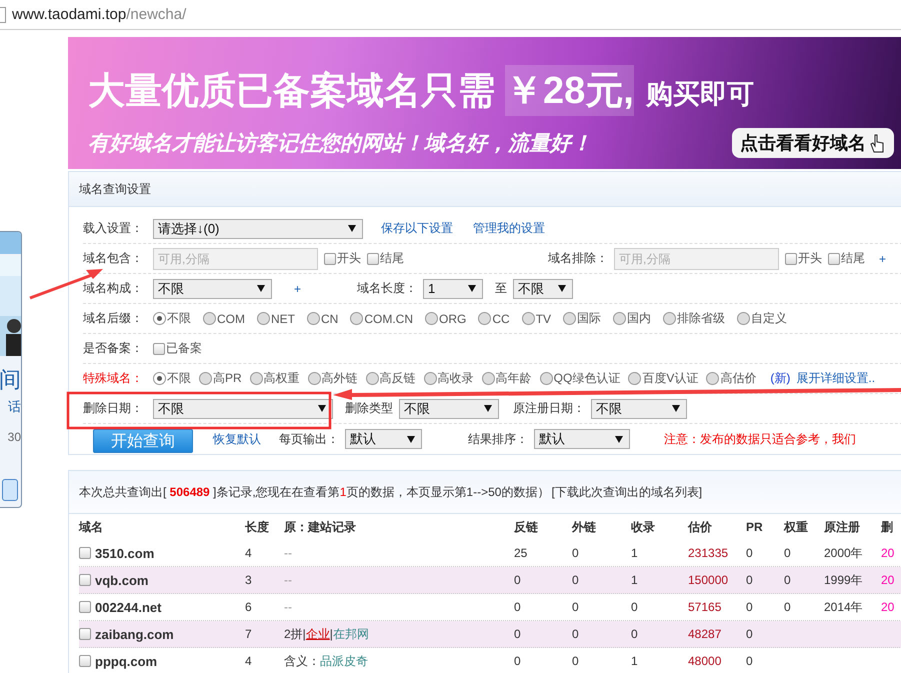 The image size is (901, 673). I want to click on new-tag: (新), so click(780, 378).